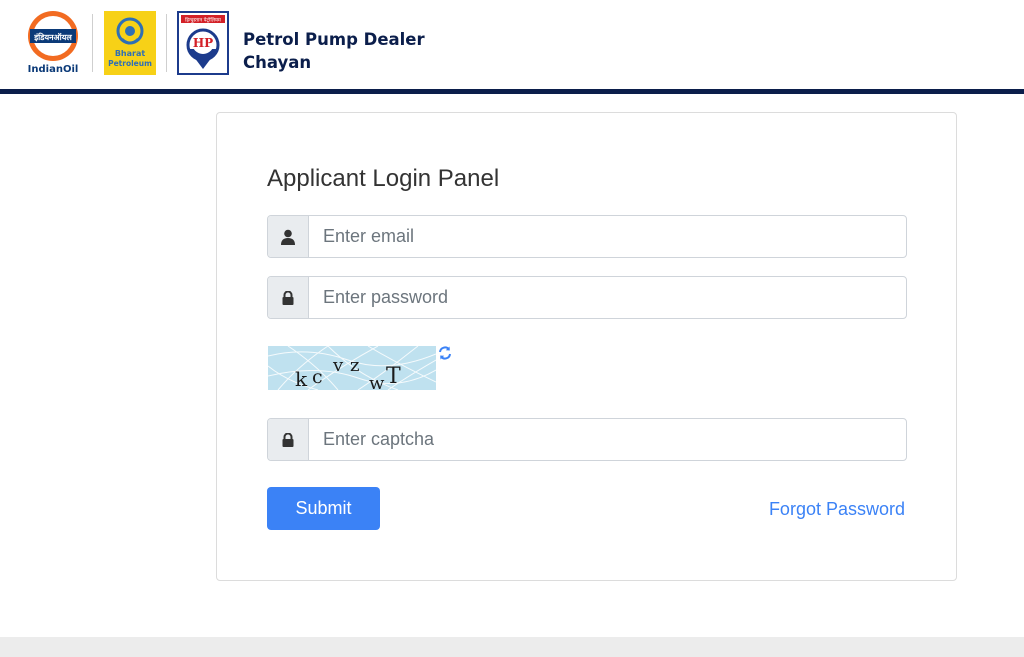 This screenshot has width=1024, height=657. What do you see at coordinates (301, 378) in the screenshot?
I see `captcha-char: k` at bounding box center [301, 378].